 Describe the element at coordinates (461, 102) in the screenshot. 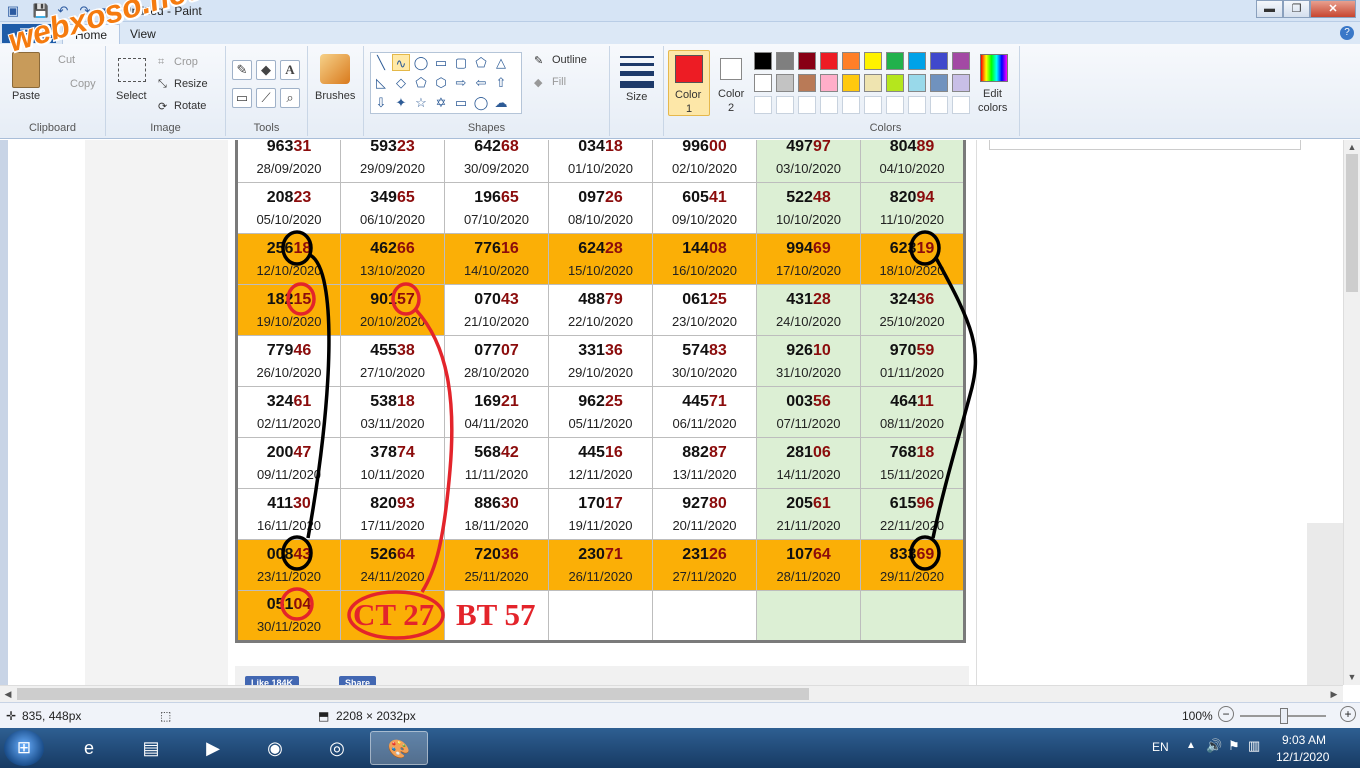

I see `callout-rect-shape-icon: ▭` at that location.